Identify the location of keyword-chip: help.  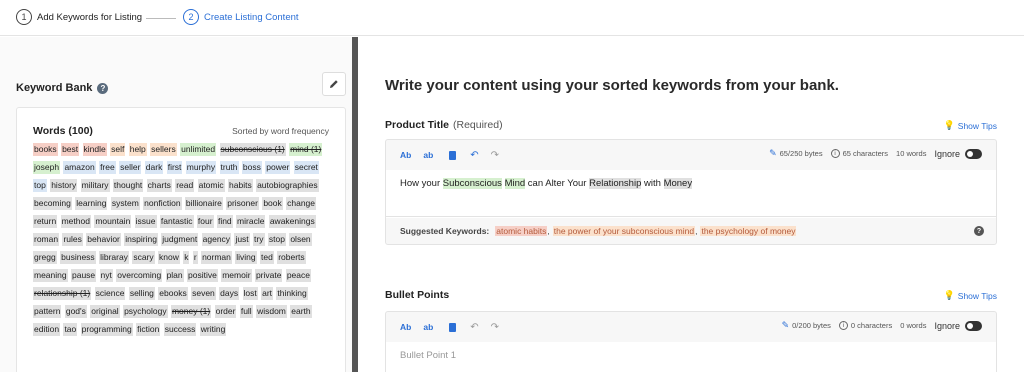
(137, 149).